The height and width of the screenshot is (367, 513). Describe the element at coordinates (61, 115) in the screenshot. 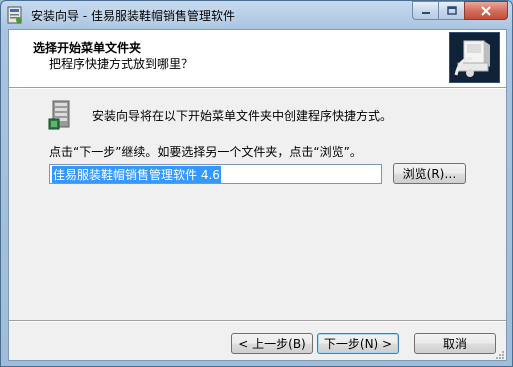

I see `start-menu-folder-icon` at that location.